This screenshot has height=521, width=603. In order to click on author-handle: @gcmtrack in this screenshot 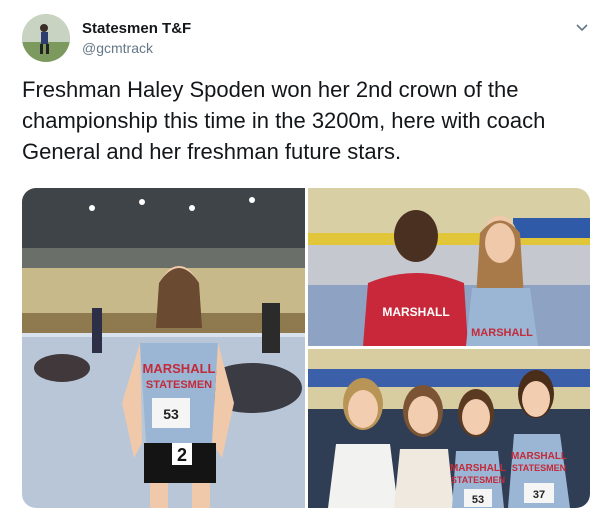, I will do `click(117, 48)`.